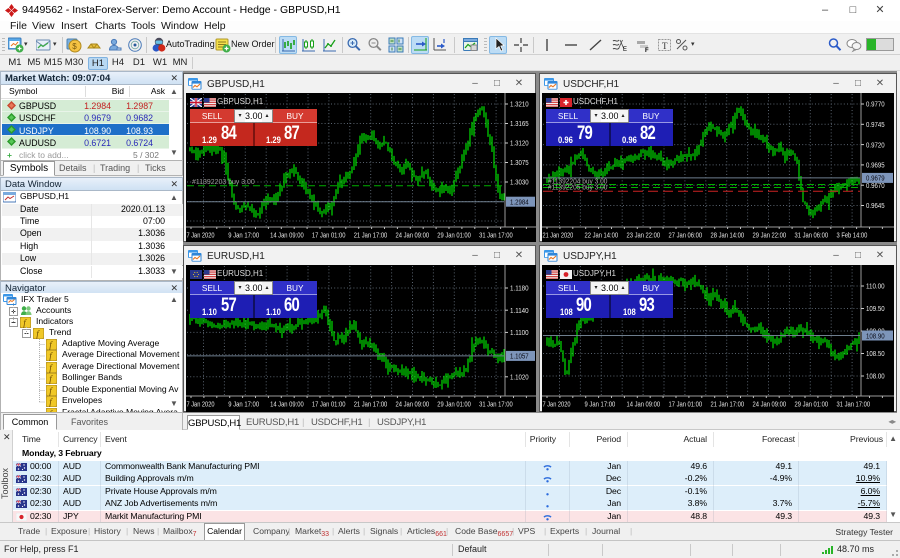  I want to click on svg-text: 1.3165, so click(519, 123).